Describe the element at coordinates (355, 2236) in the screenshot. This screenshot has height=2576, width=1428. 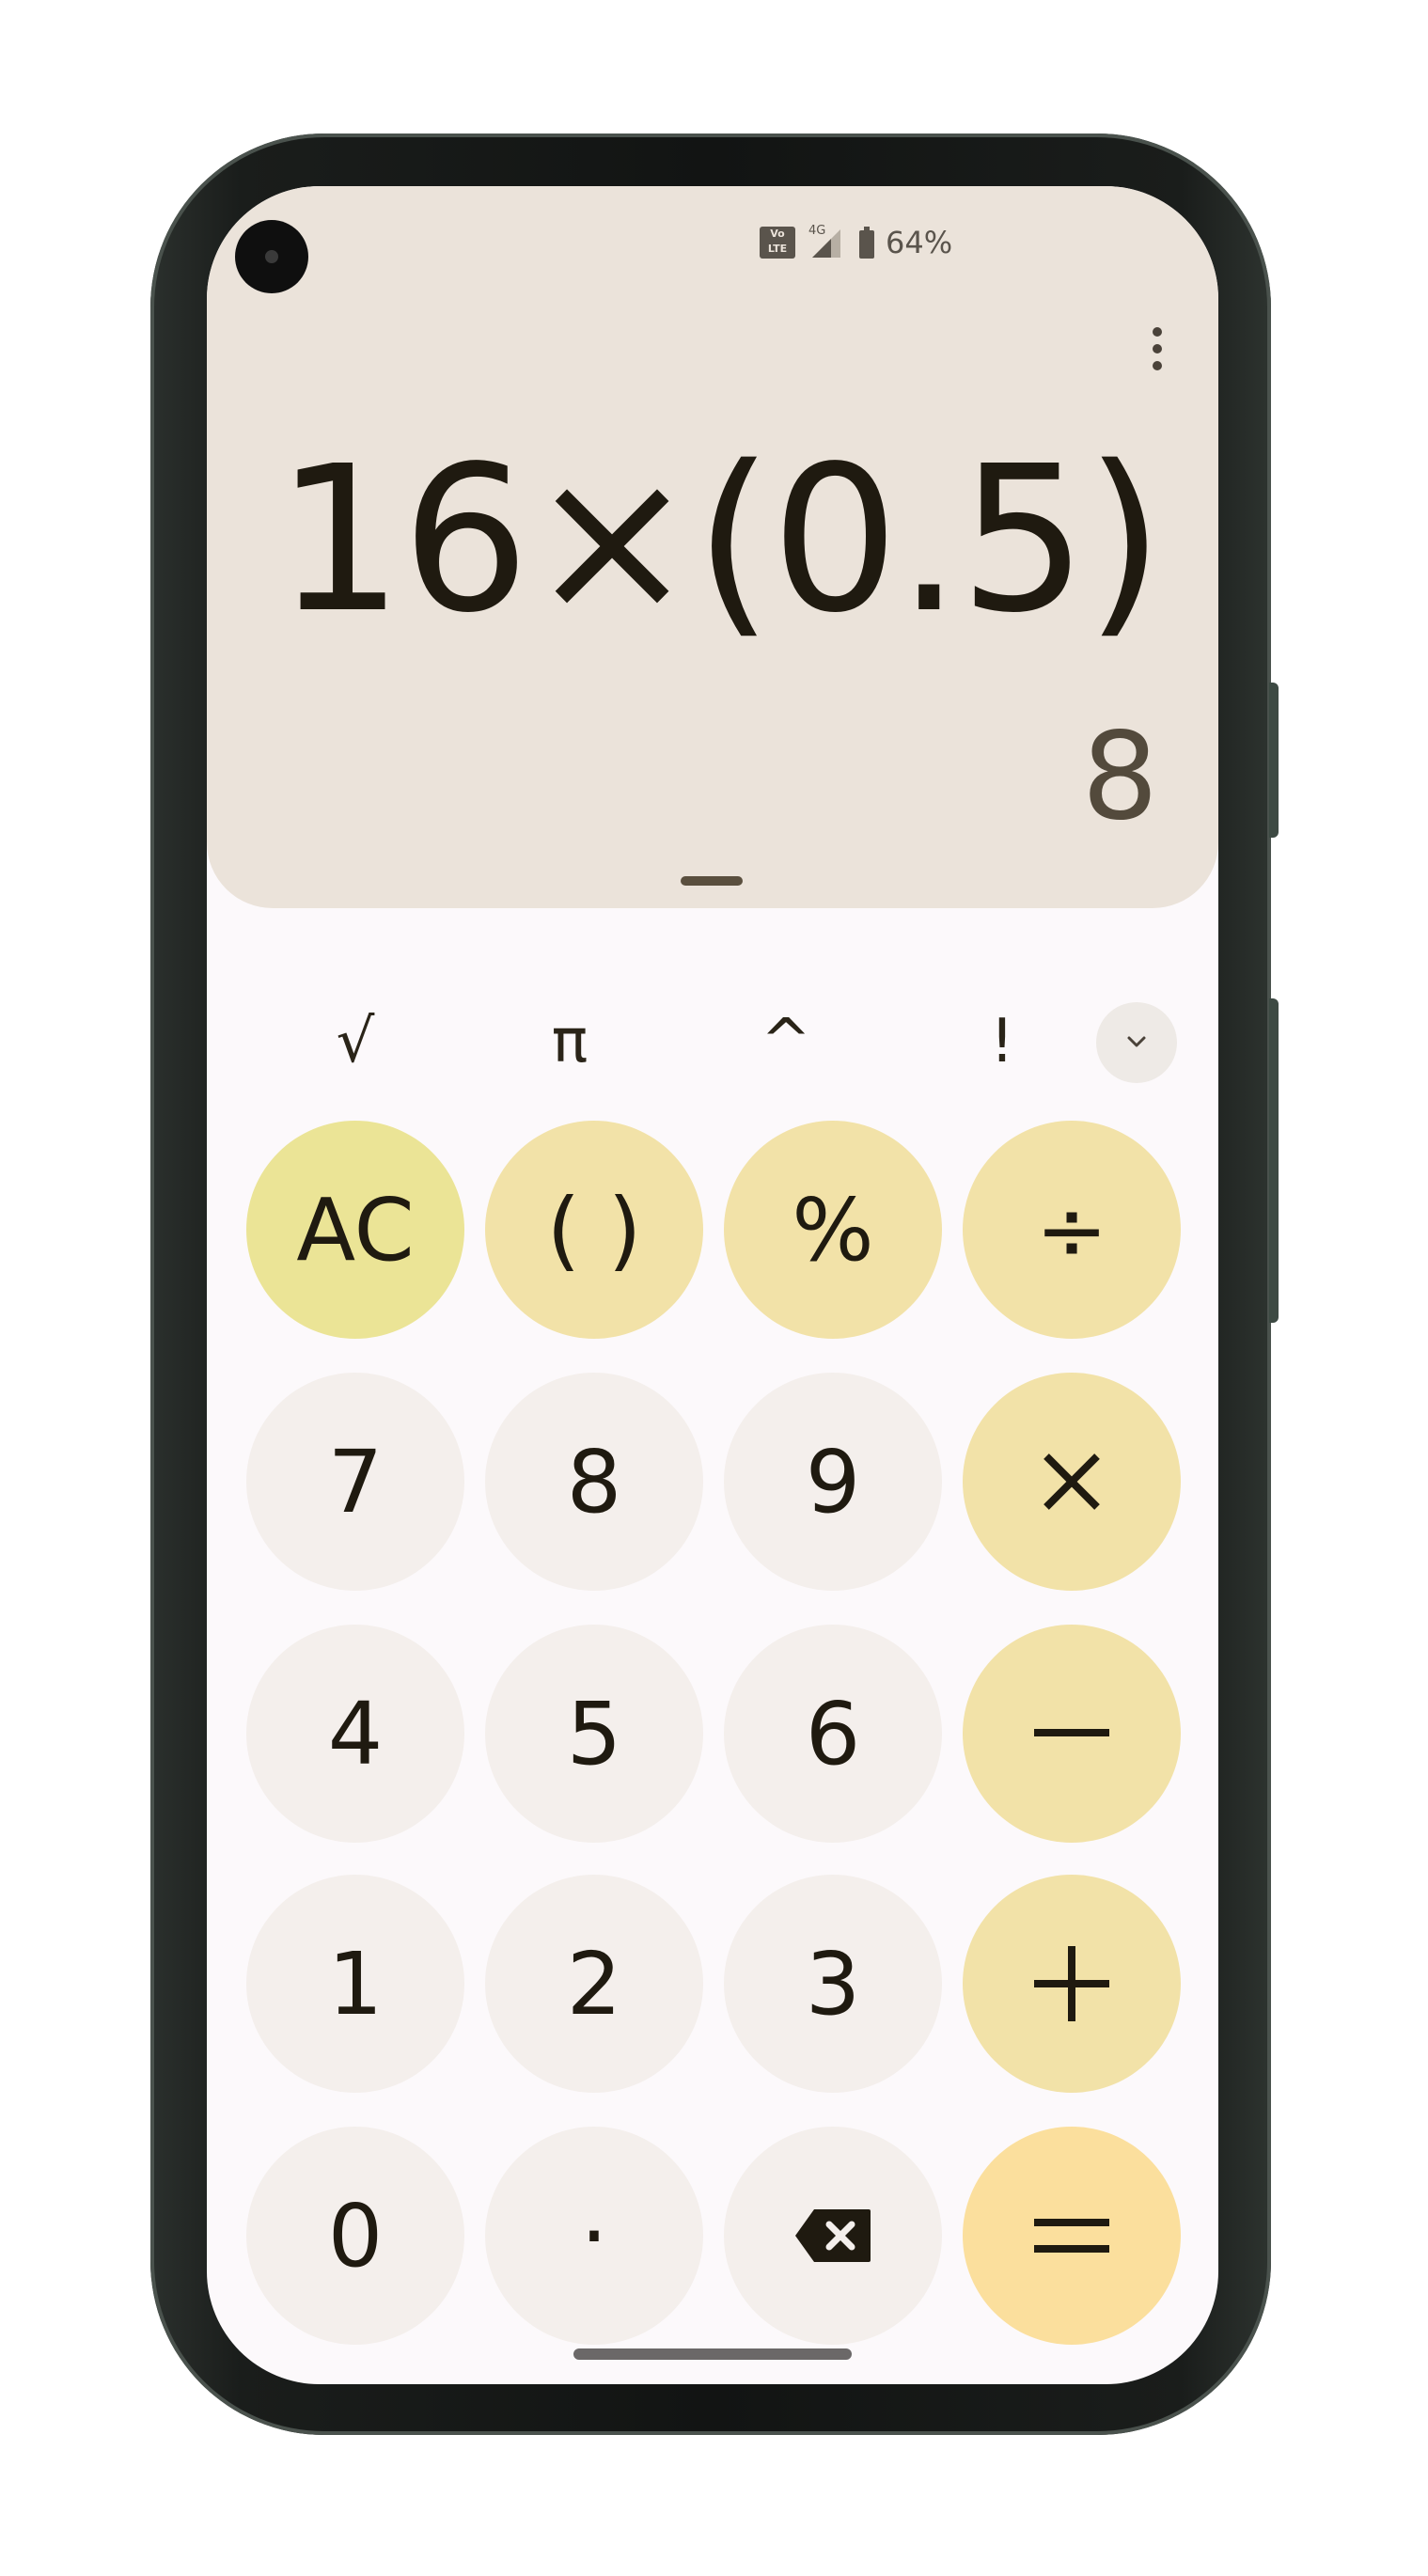
I see `digit-0-button: 0` at that location.